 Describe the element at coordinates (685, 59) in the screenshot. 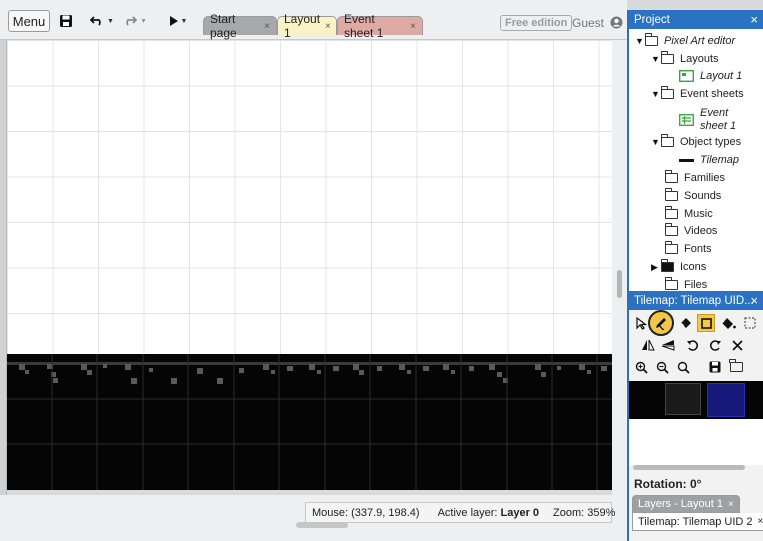

I see `tree-item-layouts: ▼ Layouts` at that location.